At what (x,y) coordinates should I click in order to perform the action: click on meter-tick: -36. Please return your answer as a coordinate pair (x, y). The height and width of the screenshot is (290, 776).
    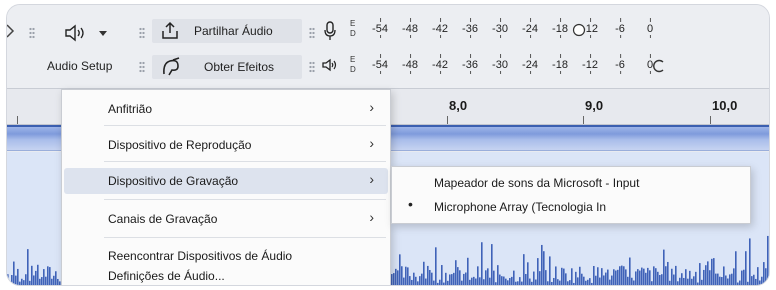
    Looking at the image, I should click on (470, 64).